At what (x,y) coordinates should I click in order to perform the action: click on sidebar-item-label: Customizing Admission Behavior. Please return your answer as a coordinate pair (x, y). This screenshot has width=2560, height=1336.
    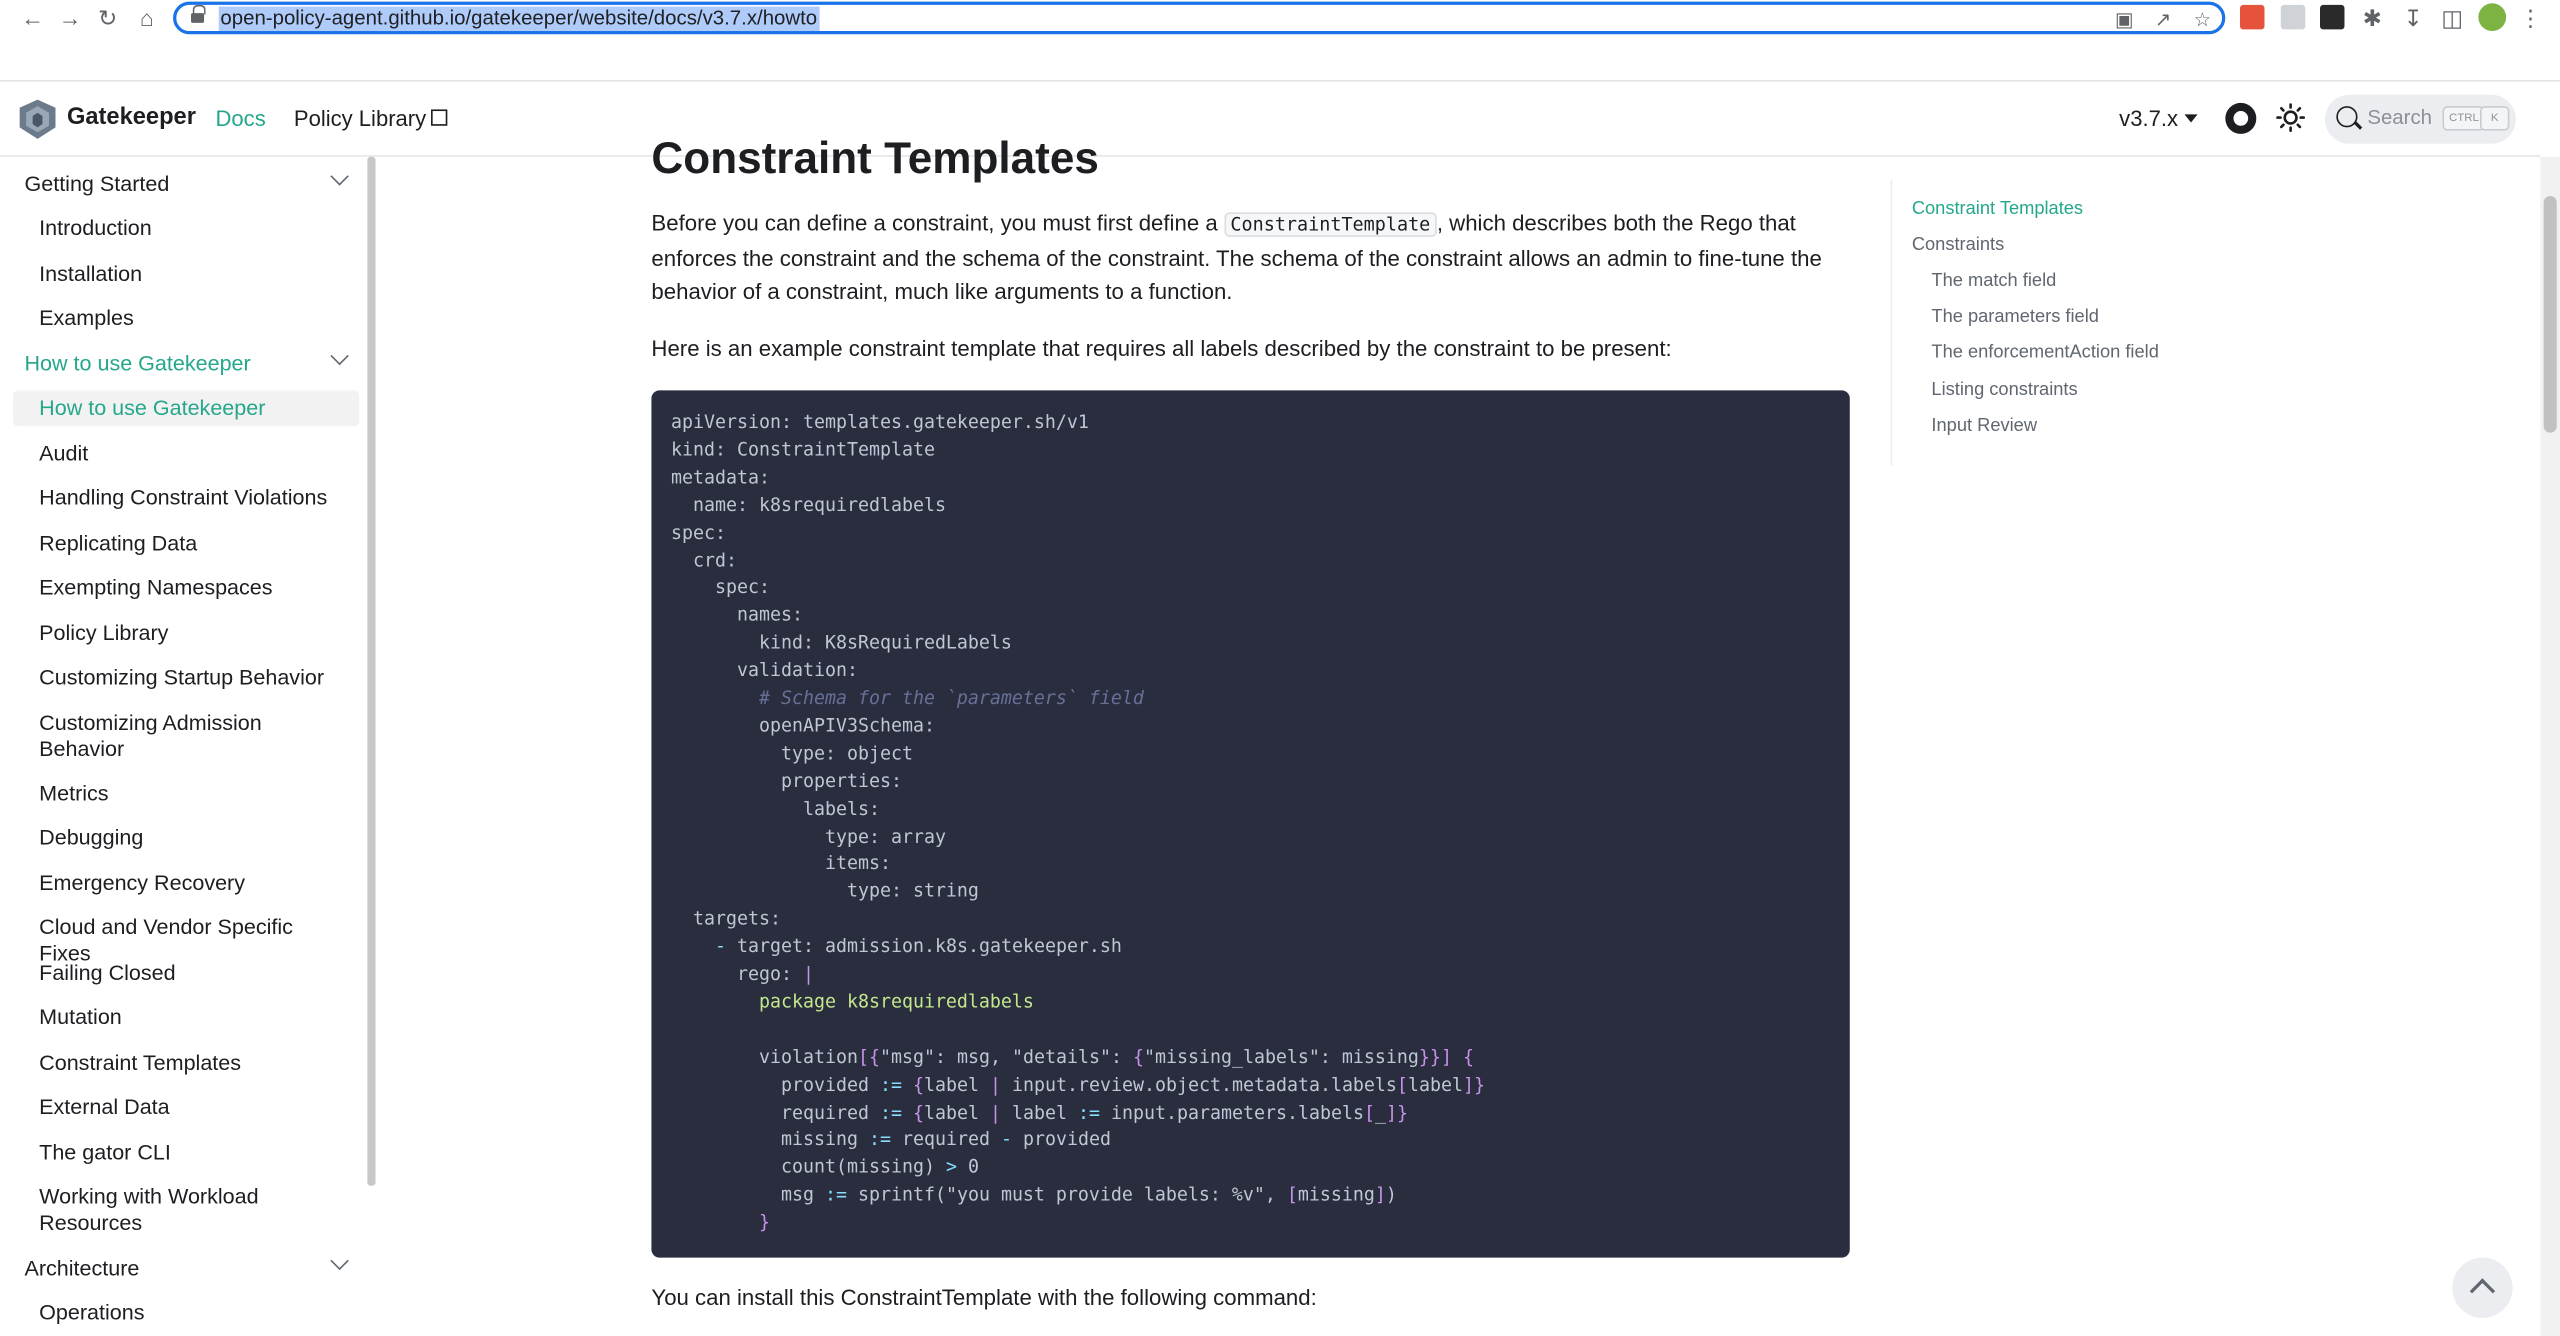
    Looking at the image, I should click on (150, 735).